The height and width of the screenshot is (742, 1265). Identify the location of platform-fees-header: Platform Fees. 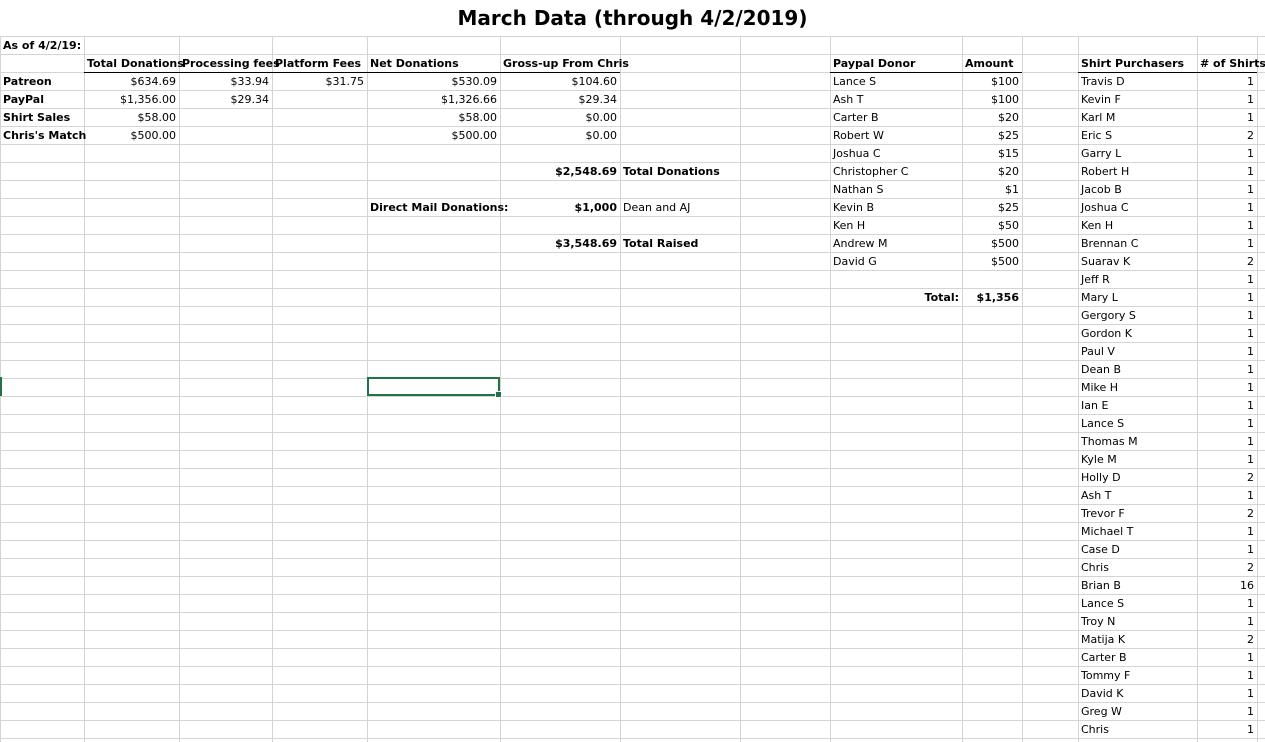
(319, 64).